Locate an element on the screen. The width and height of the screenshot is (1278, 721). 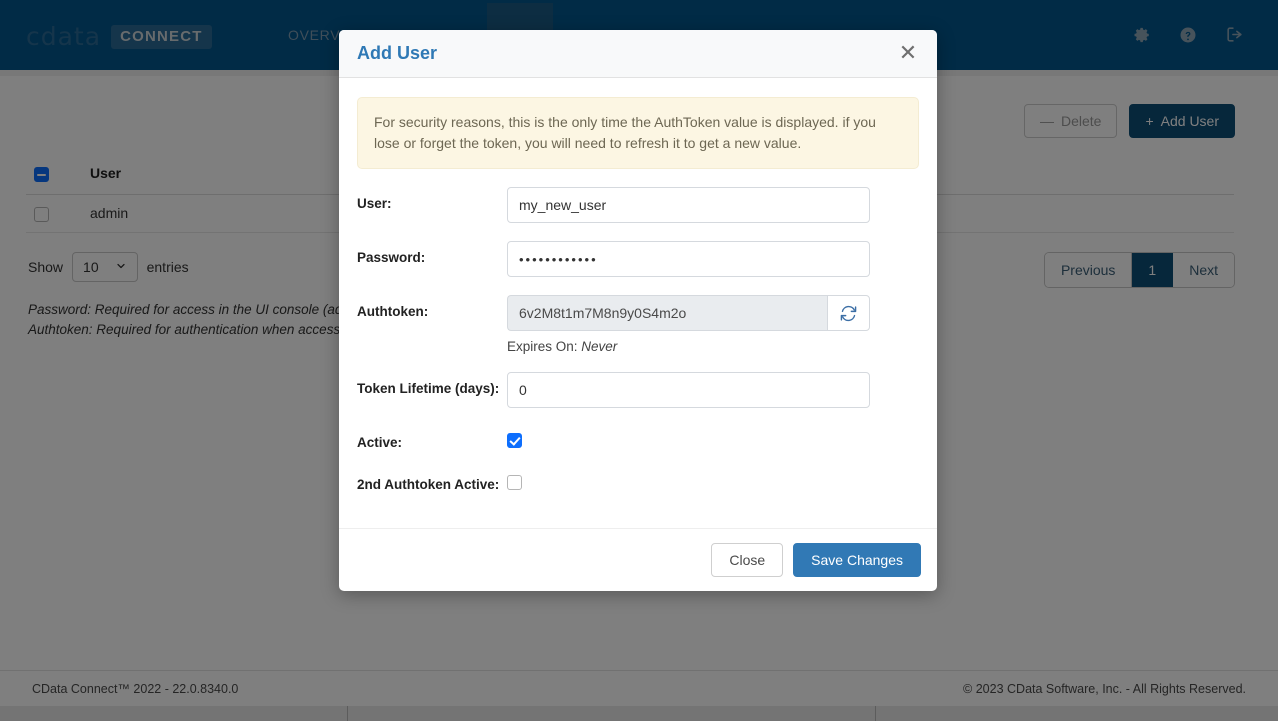
password-input is located at coordinates (688, 259).